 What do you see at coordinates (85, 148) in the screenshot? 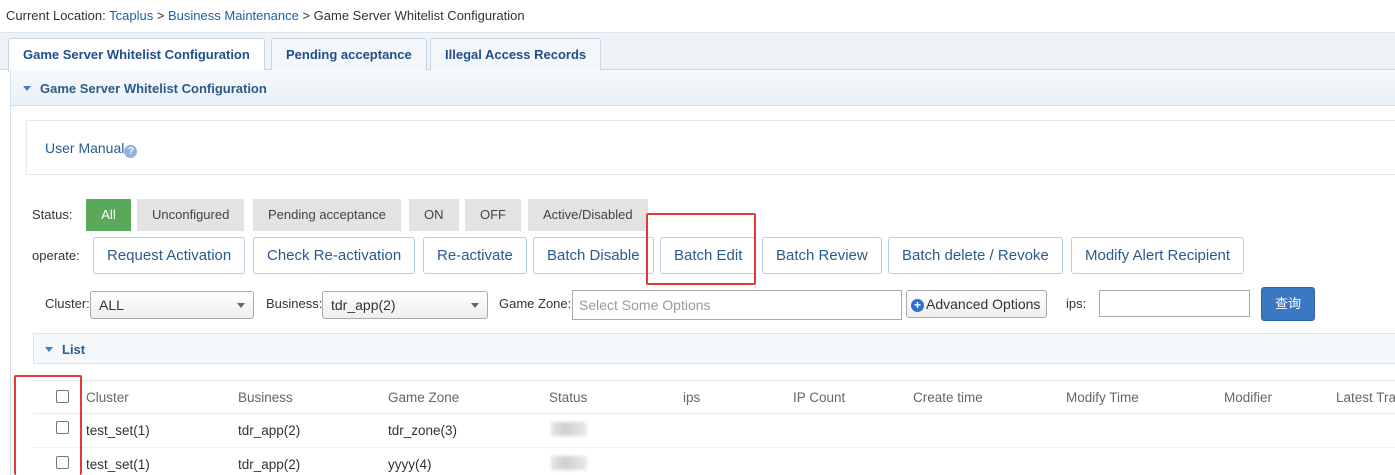
I see `user-manual-label: User Manual` at bounding box center [85, 148].